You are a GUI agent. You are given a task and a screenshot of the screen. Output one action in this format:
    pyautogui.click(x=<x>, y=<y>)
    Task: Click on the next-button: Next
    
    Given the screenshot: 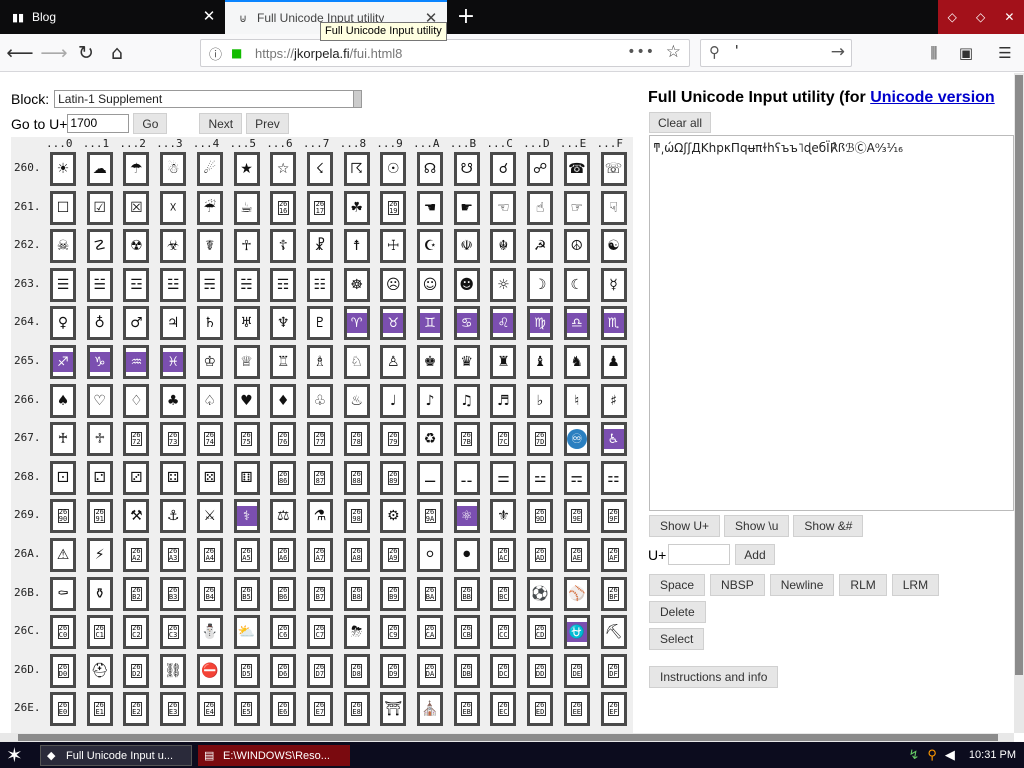 What is the action you would take?
    pyautogui.click(x=221, y=123)
    